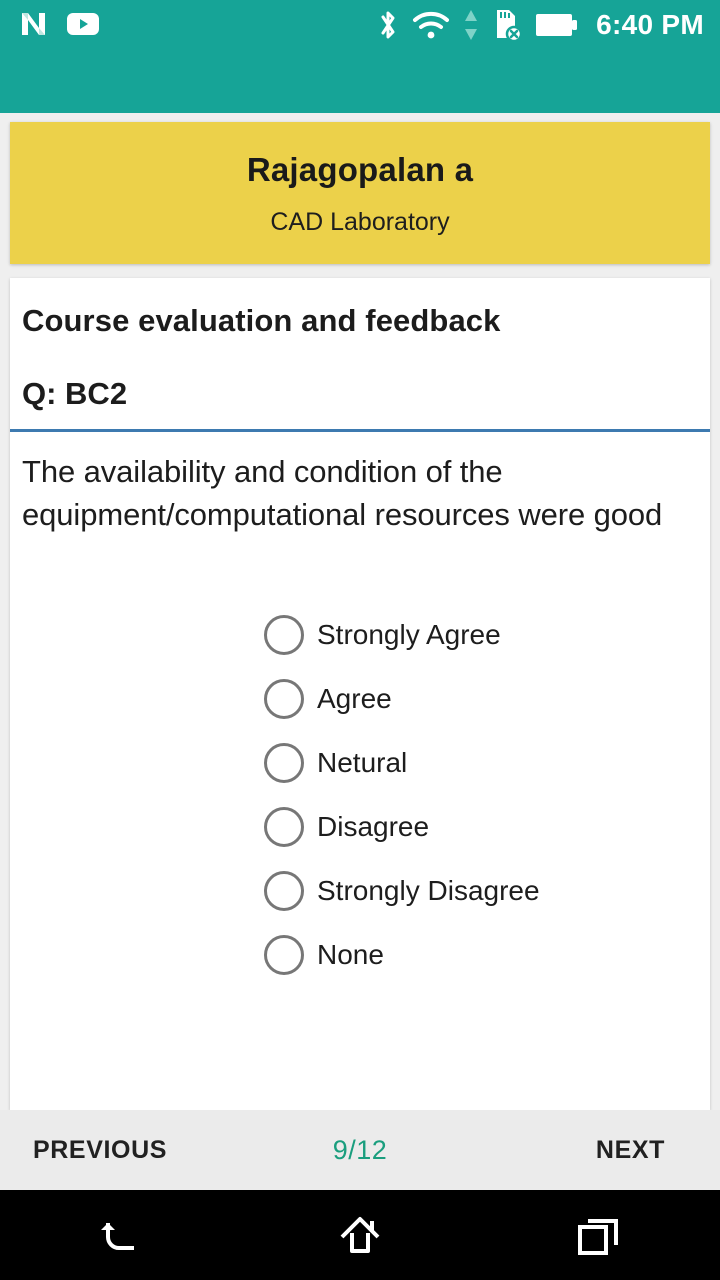 Image resolution: width=720 pixels, height=1280 pixels. Describe the element at coordinates (284, 699) in the screenshot. I see `radio-button-agree` at that location.